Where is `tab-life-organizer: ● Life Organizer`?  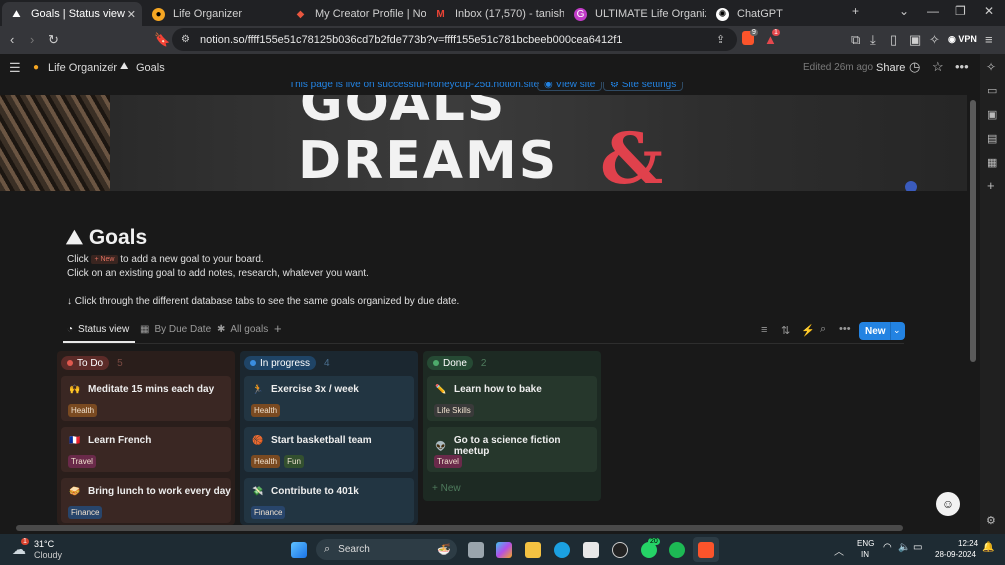
tab-life-organizer: ● Life Organizer is located at coordinates (214, 14).